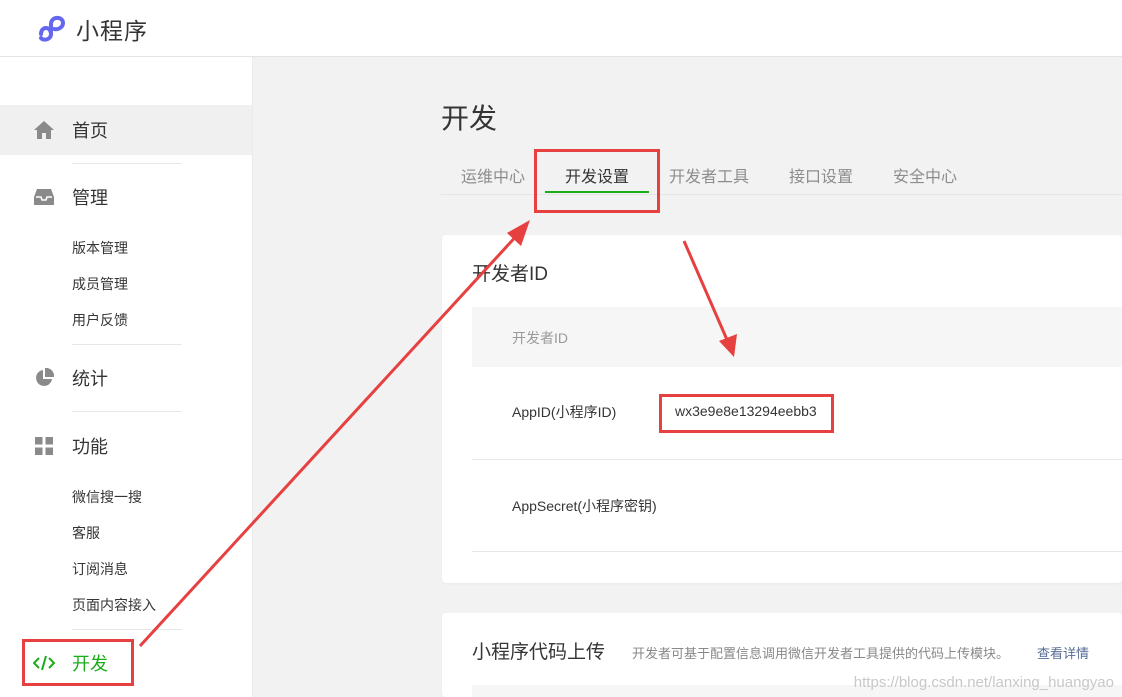  What do you see at coordinates (510, 274) in the screenshot?
I see `card-title: 开发者ID` at bounding box center [510, 274].